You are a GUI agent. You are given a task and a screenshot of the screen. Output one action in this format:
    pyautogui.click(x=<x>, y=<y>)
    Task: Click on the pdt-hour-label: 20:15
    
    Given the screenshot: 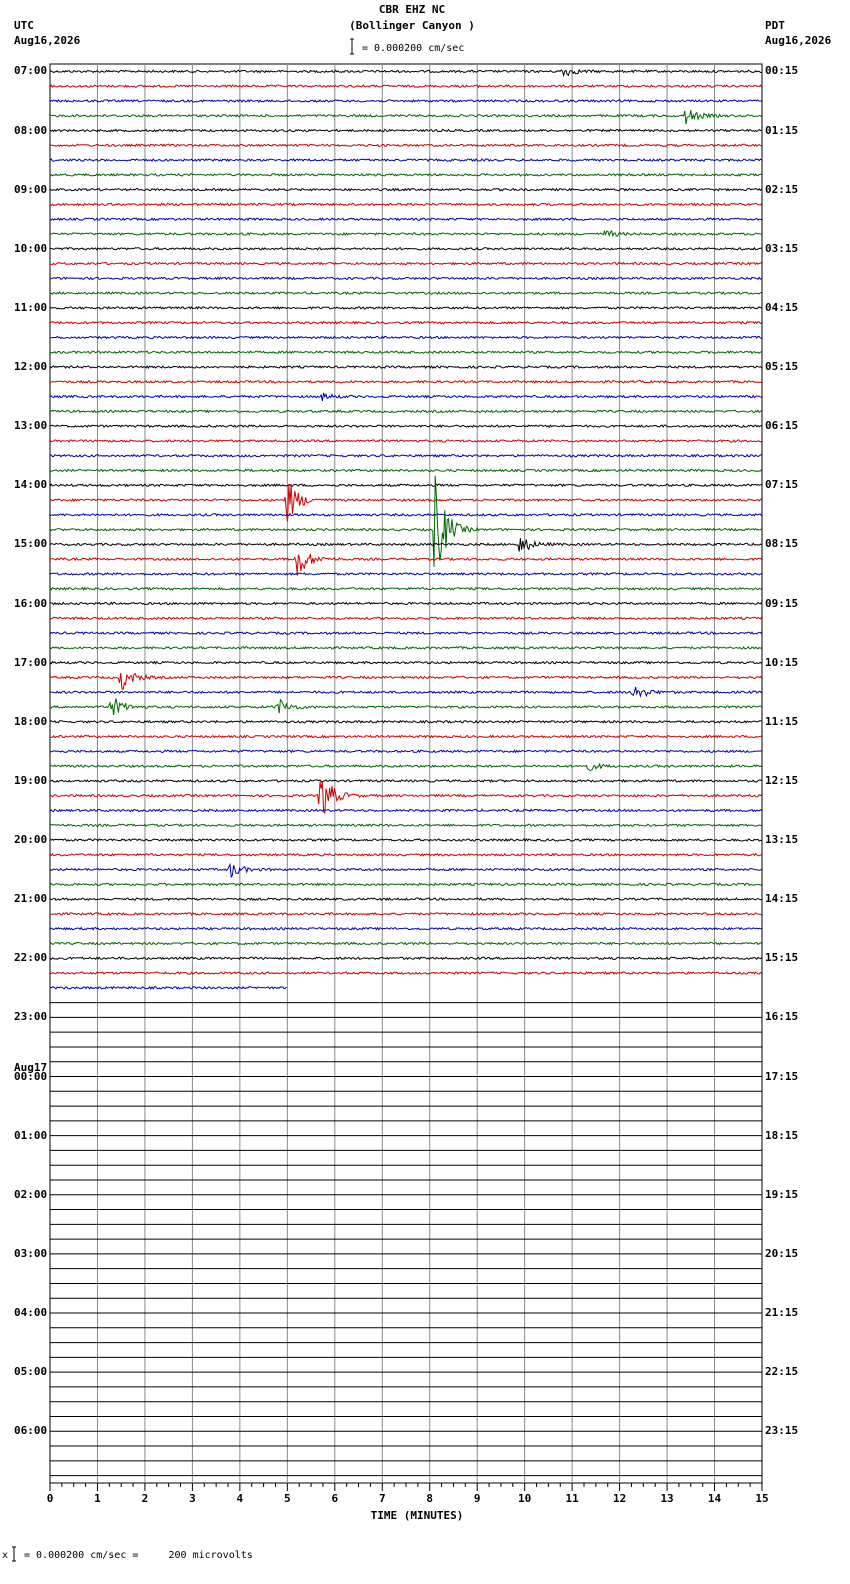 What is the action you would take?
    pyautogui.click(x=782, y=1253)
    